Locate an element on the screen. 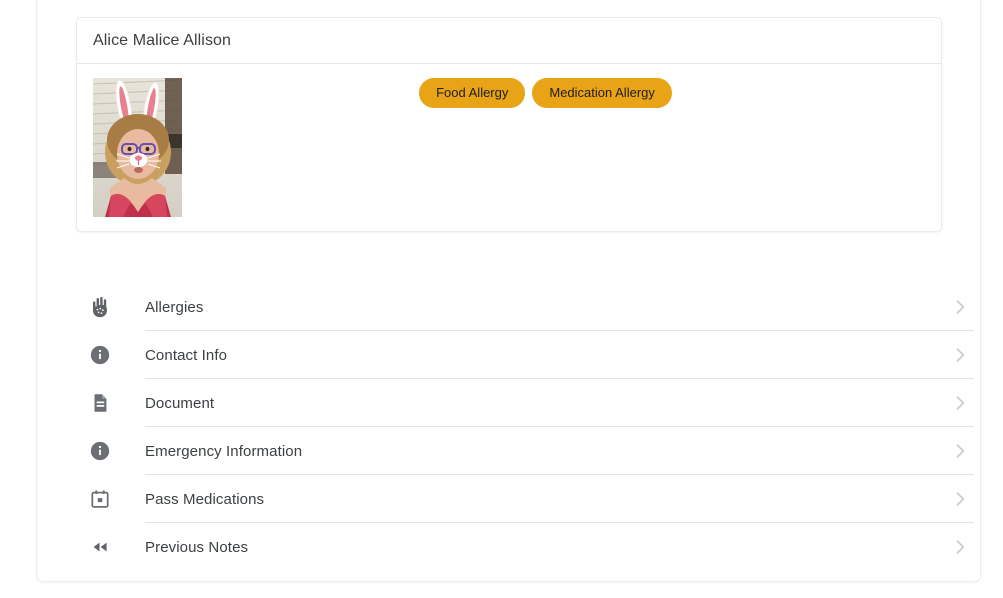  list-item-label: Emergency Information is located at coordinates (224, 451).